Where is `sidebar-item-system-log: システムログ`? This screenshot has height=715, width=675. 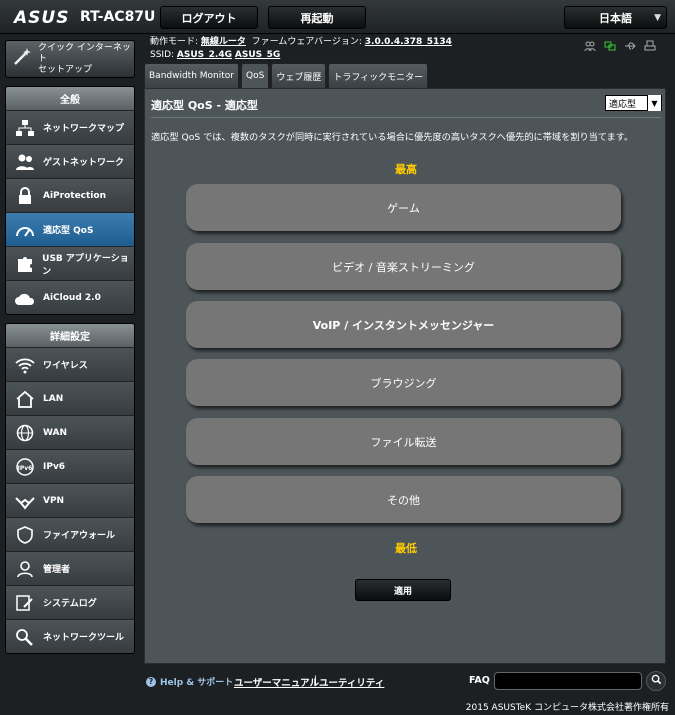
sidebar-item-system-log: システムログ is located at coordinates (70, 602).